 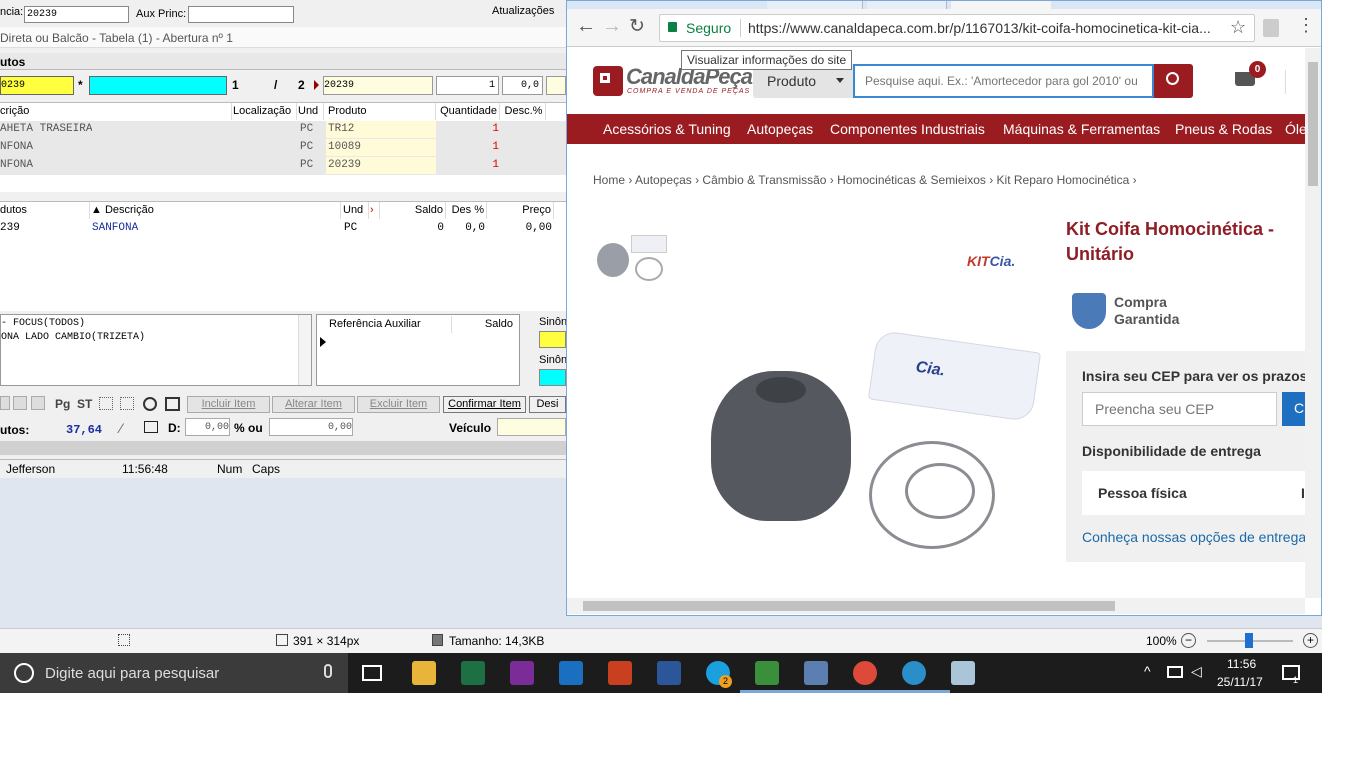 What do you see at coordinates (637, 26) in the screenshot?
I see `reload-icon: ↻` at bounding box center [637, 26].